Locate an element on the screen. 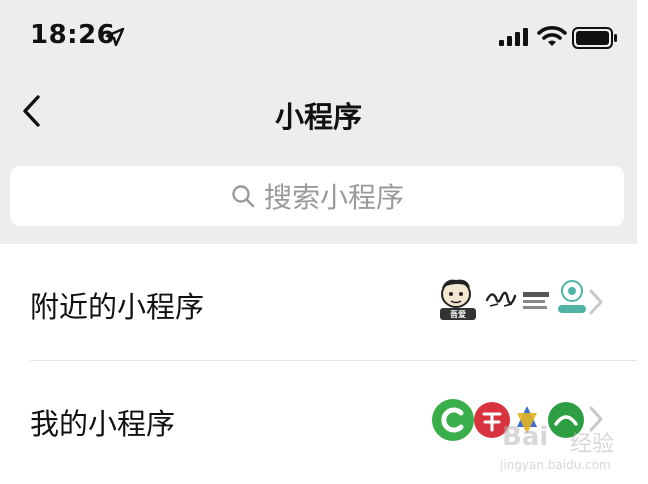  search-icon is located at coordinates (243, 196).